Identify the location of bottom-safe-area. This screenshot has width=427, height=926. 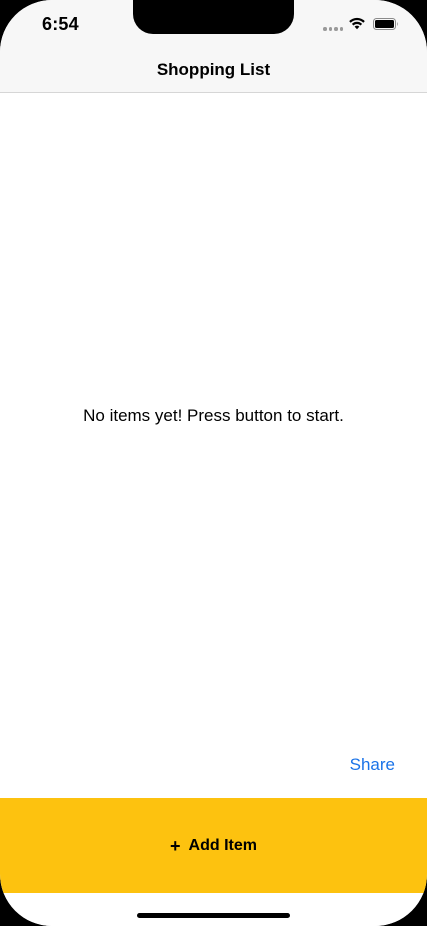
(213, 909).